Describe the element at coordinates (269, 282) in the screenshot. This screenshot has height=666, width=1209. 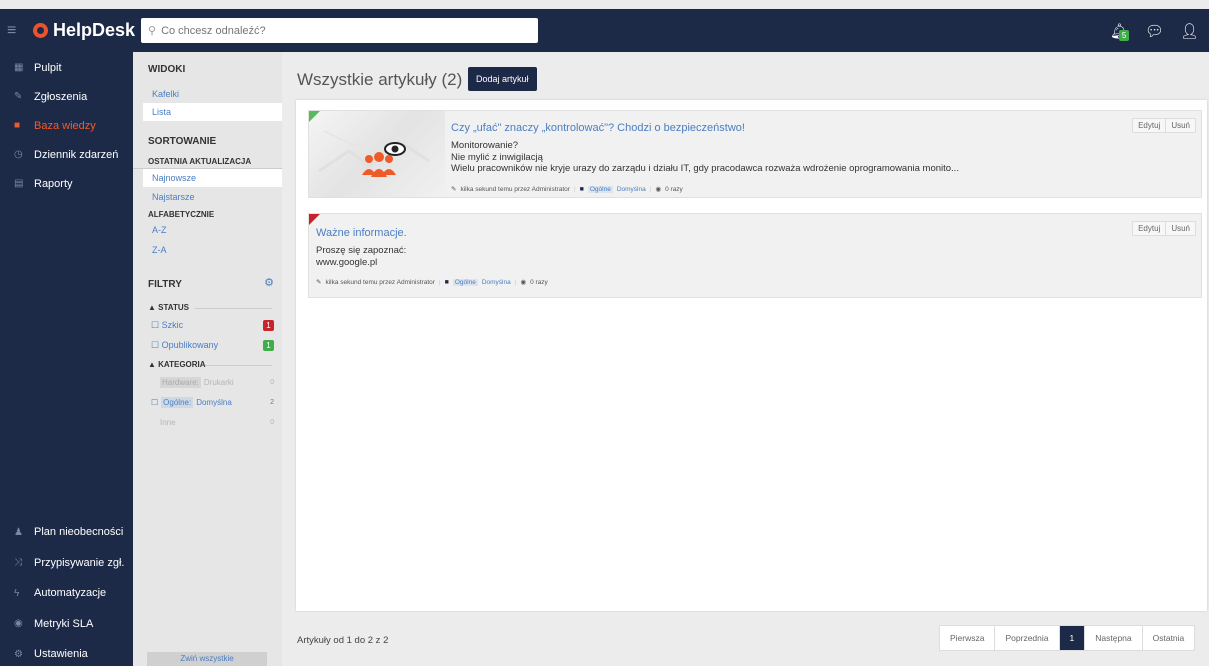
I see `gear-icon: ⚙` at that location.